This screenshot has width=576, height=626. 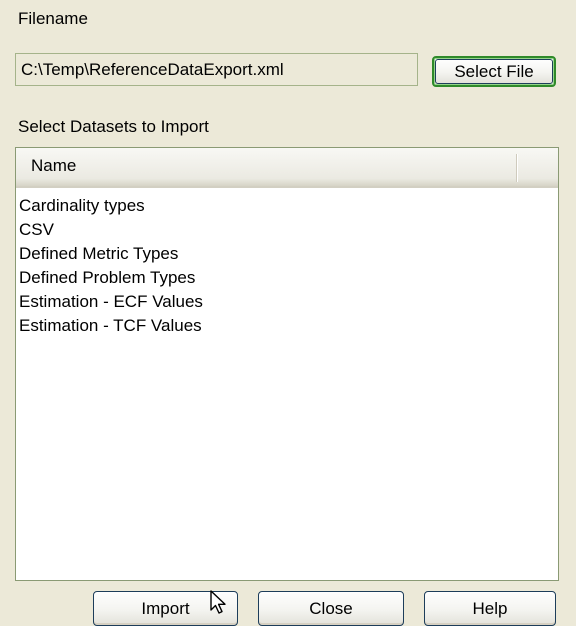 I want to click on arrow-pointer-icon, so click(x=218, y=602).